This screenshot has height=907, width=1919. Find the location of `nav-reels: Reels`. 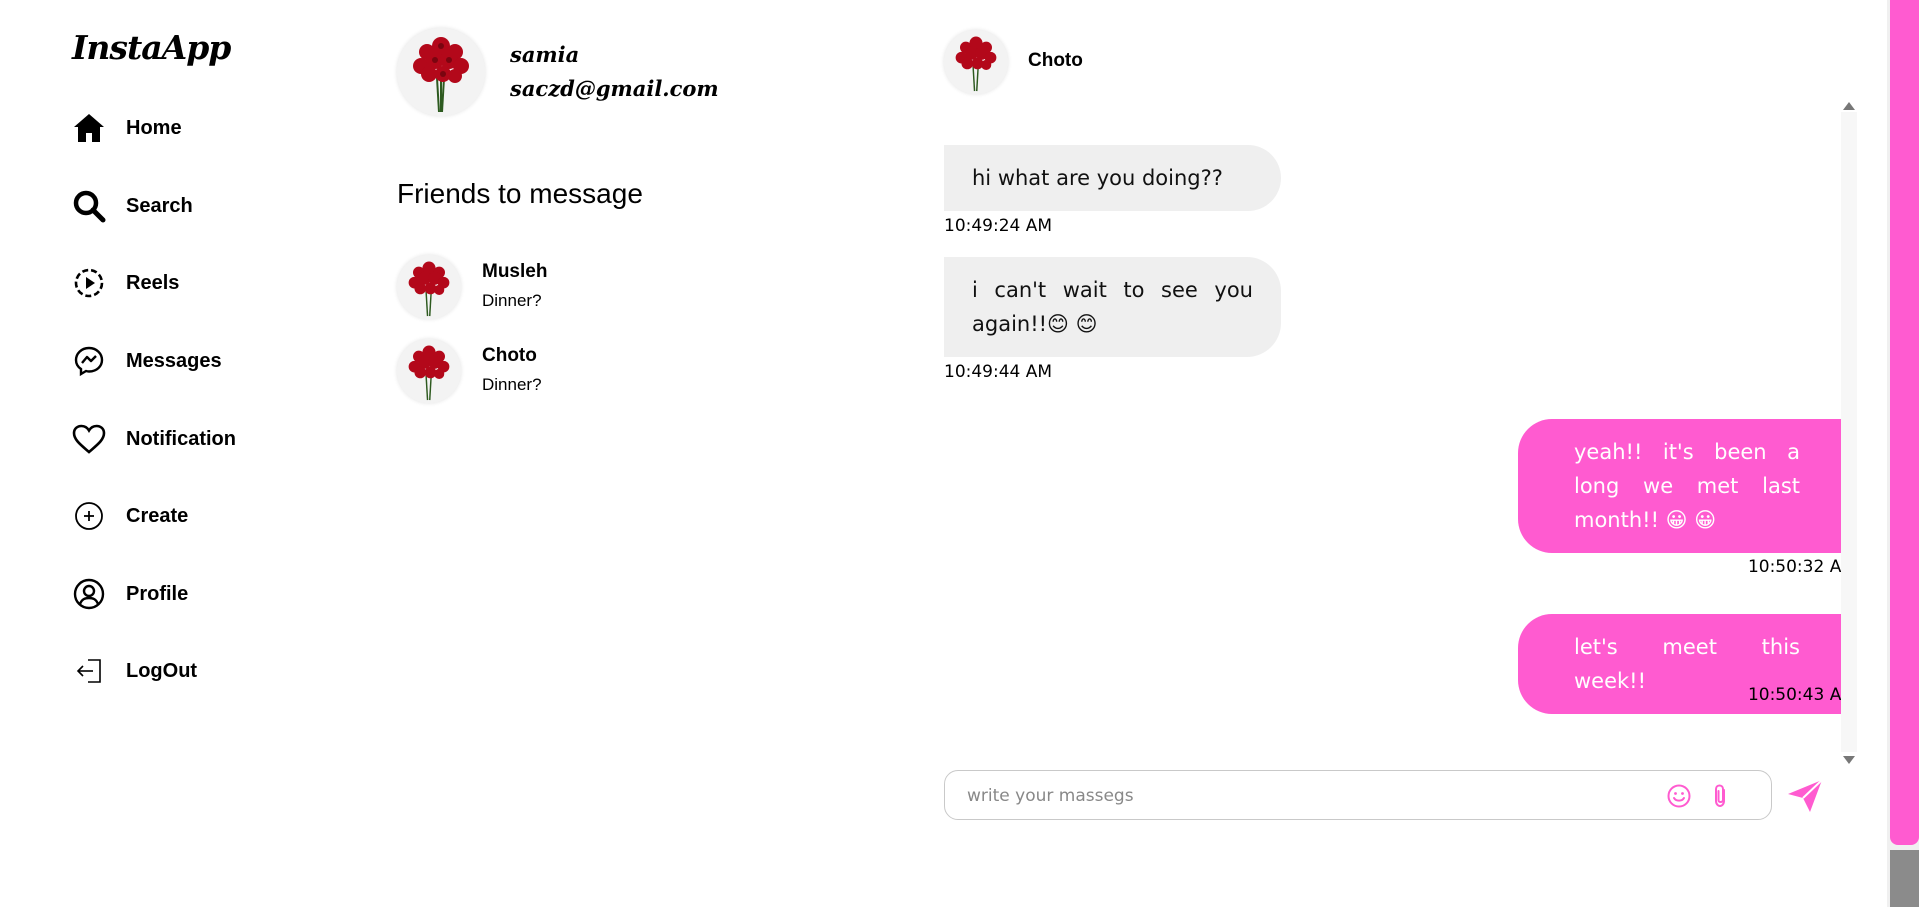

nav-reels: Reels is located at coordinates (125, 283).